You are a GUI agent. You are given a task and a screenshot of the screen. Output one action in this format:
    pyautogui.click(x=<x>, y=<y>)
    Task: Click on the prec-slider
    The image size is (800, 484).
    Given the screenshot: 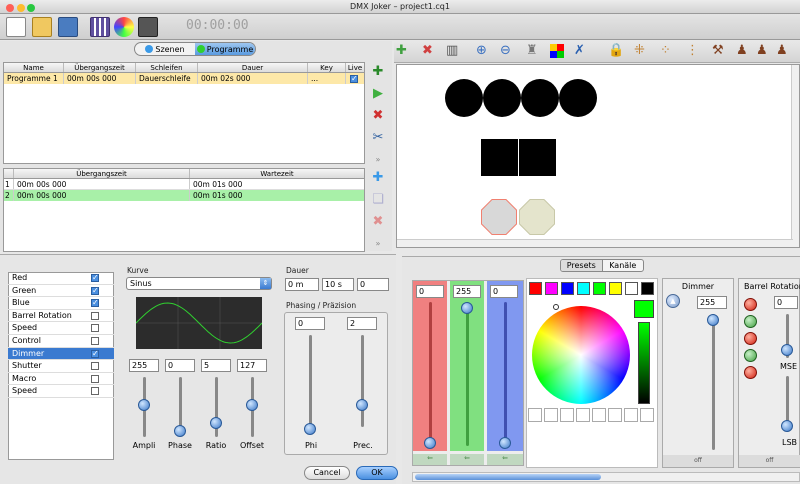 What is the action you would take?
    pyautogui.click(x=362, y=405)
    